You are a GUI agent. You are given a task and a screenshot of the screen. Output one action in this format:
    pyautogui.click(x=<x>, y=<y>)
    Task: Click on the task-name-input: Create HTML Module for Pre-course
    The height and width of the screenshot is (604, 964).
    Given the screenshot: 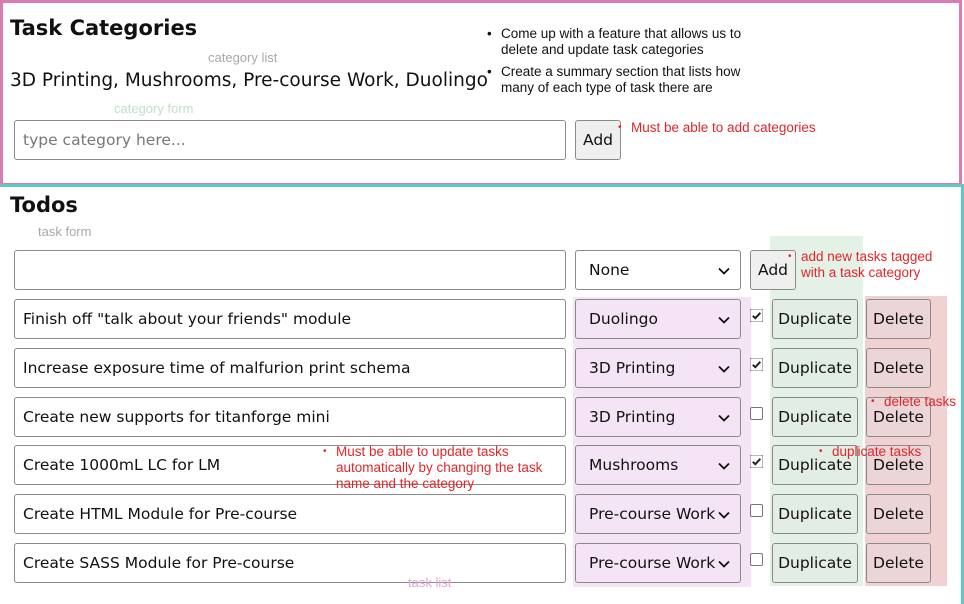 What is the action you would take?
    pyautogui.click(x=290, y=514)
    